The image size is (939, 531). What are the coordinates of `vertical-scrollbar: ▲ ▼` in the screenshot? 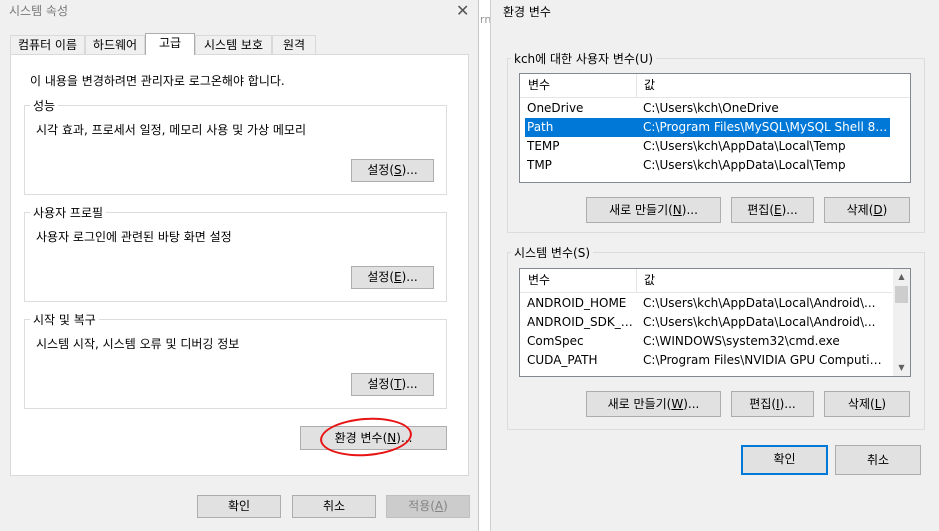 It's located at (901, 322).